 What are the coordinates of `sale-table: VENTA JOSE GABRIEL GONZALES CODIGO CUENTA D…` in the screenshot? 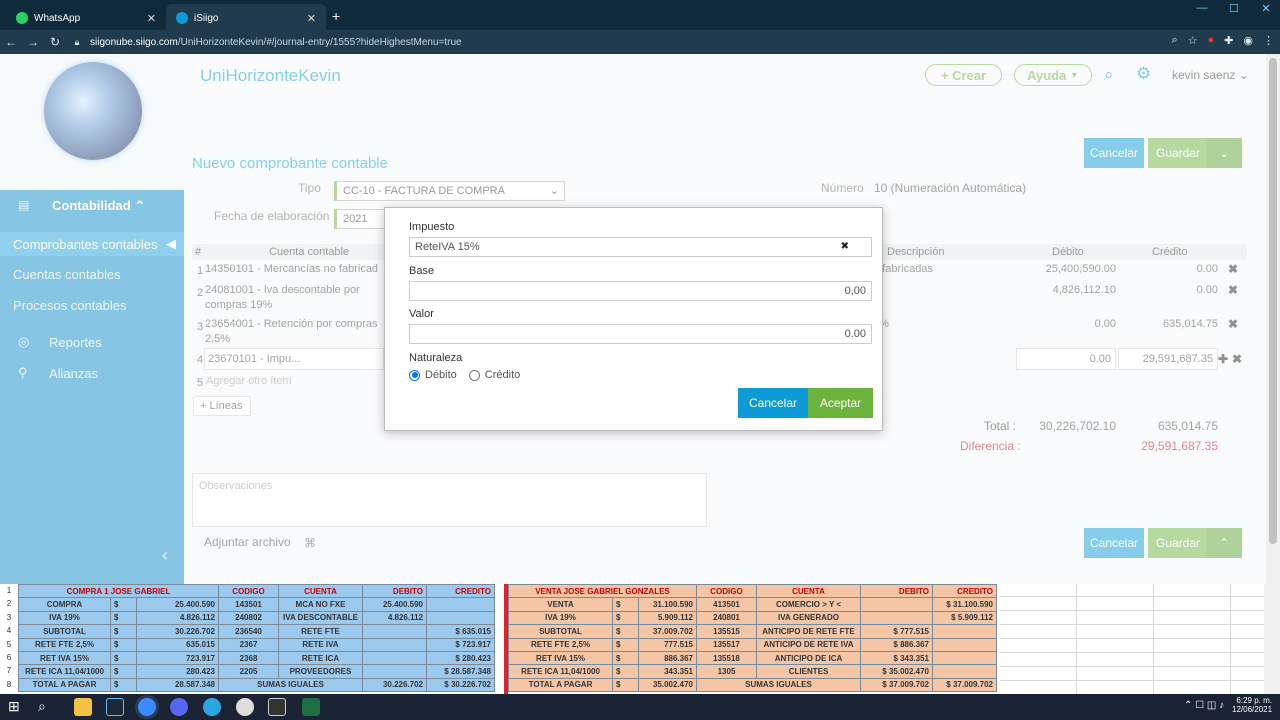 It's located at (752, 638).